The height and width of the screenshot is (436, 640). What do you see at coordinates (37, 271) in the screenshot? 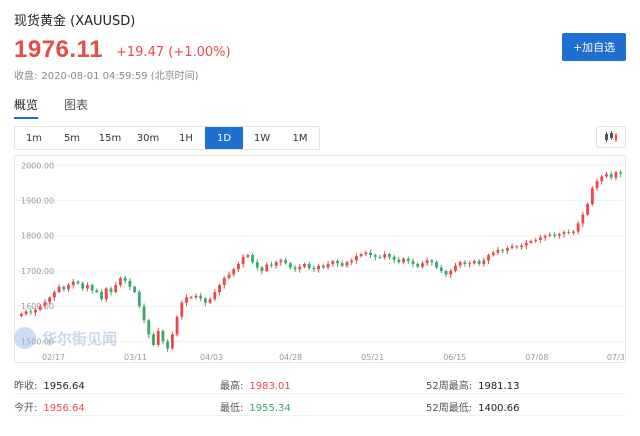
I see `y-tick-label: 1700.00` at bounding box center [37, 271].